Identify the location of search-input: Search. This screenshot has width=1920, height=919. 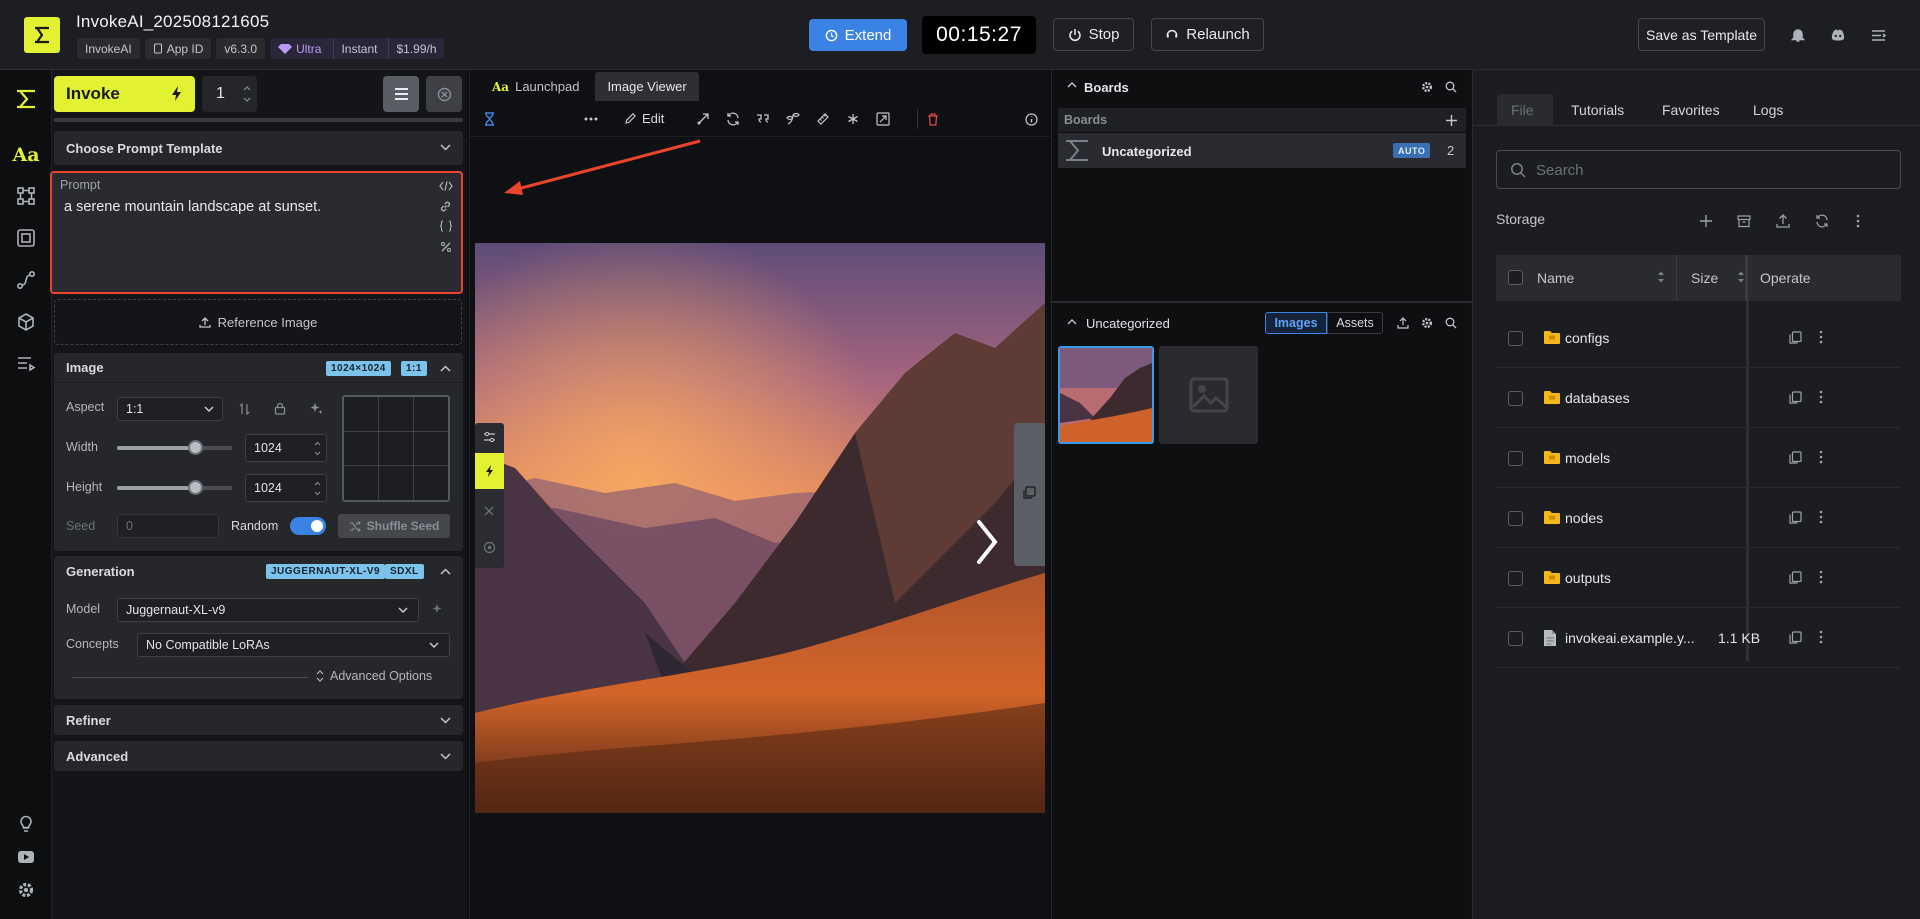
(1698, 169).